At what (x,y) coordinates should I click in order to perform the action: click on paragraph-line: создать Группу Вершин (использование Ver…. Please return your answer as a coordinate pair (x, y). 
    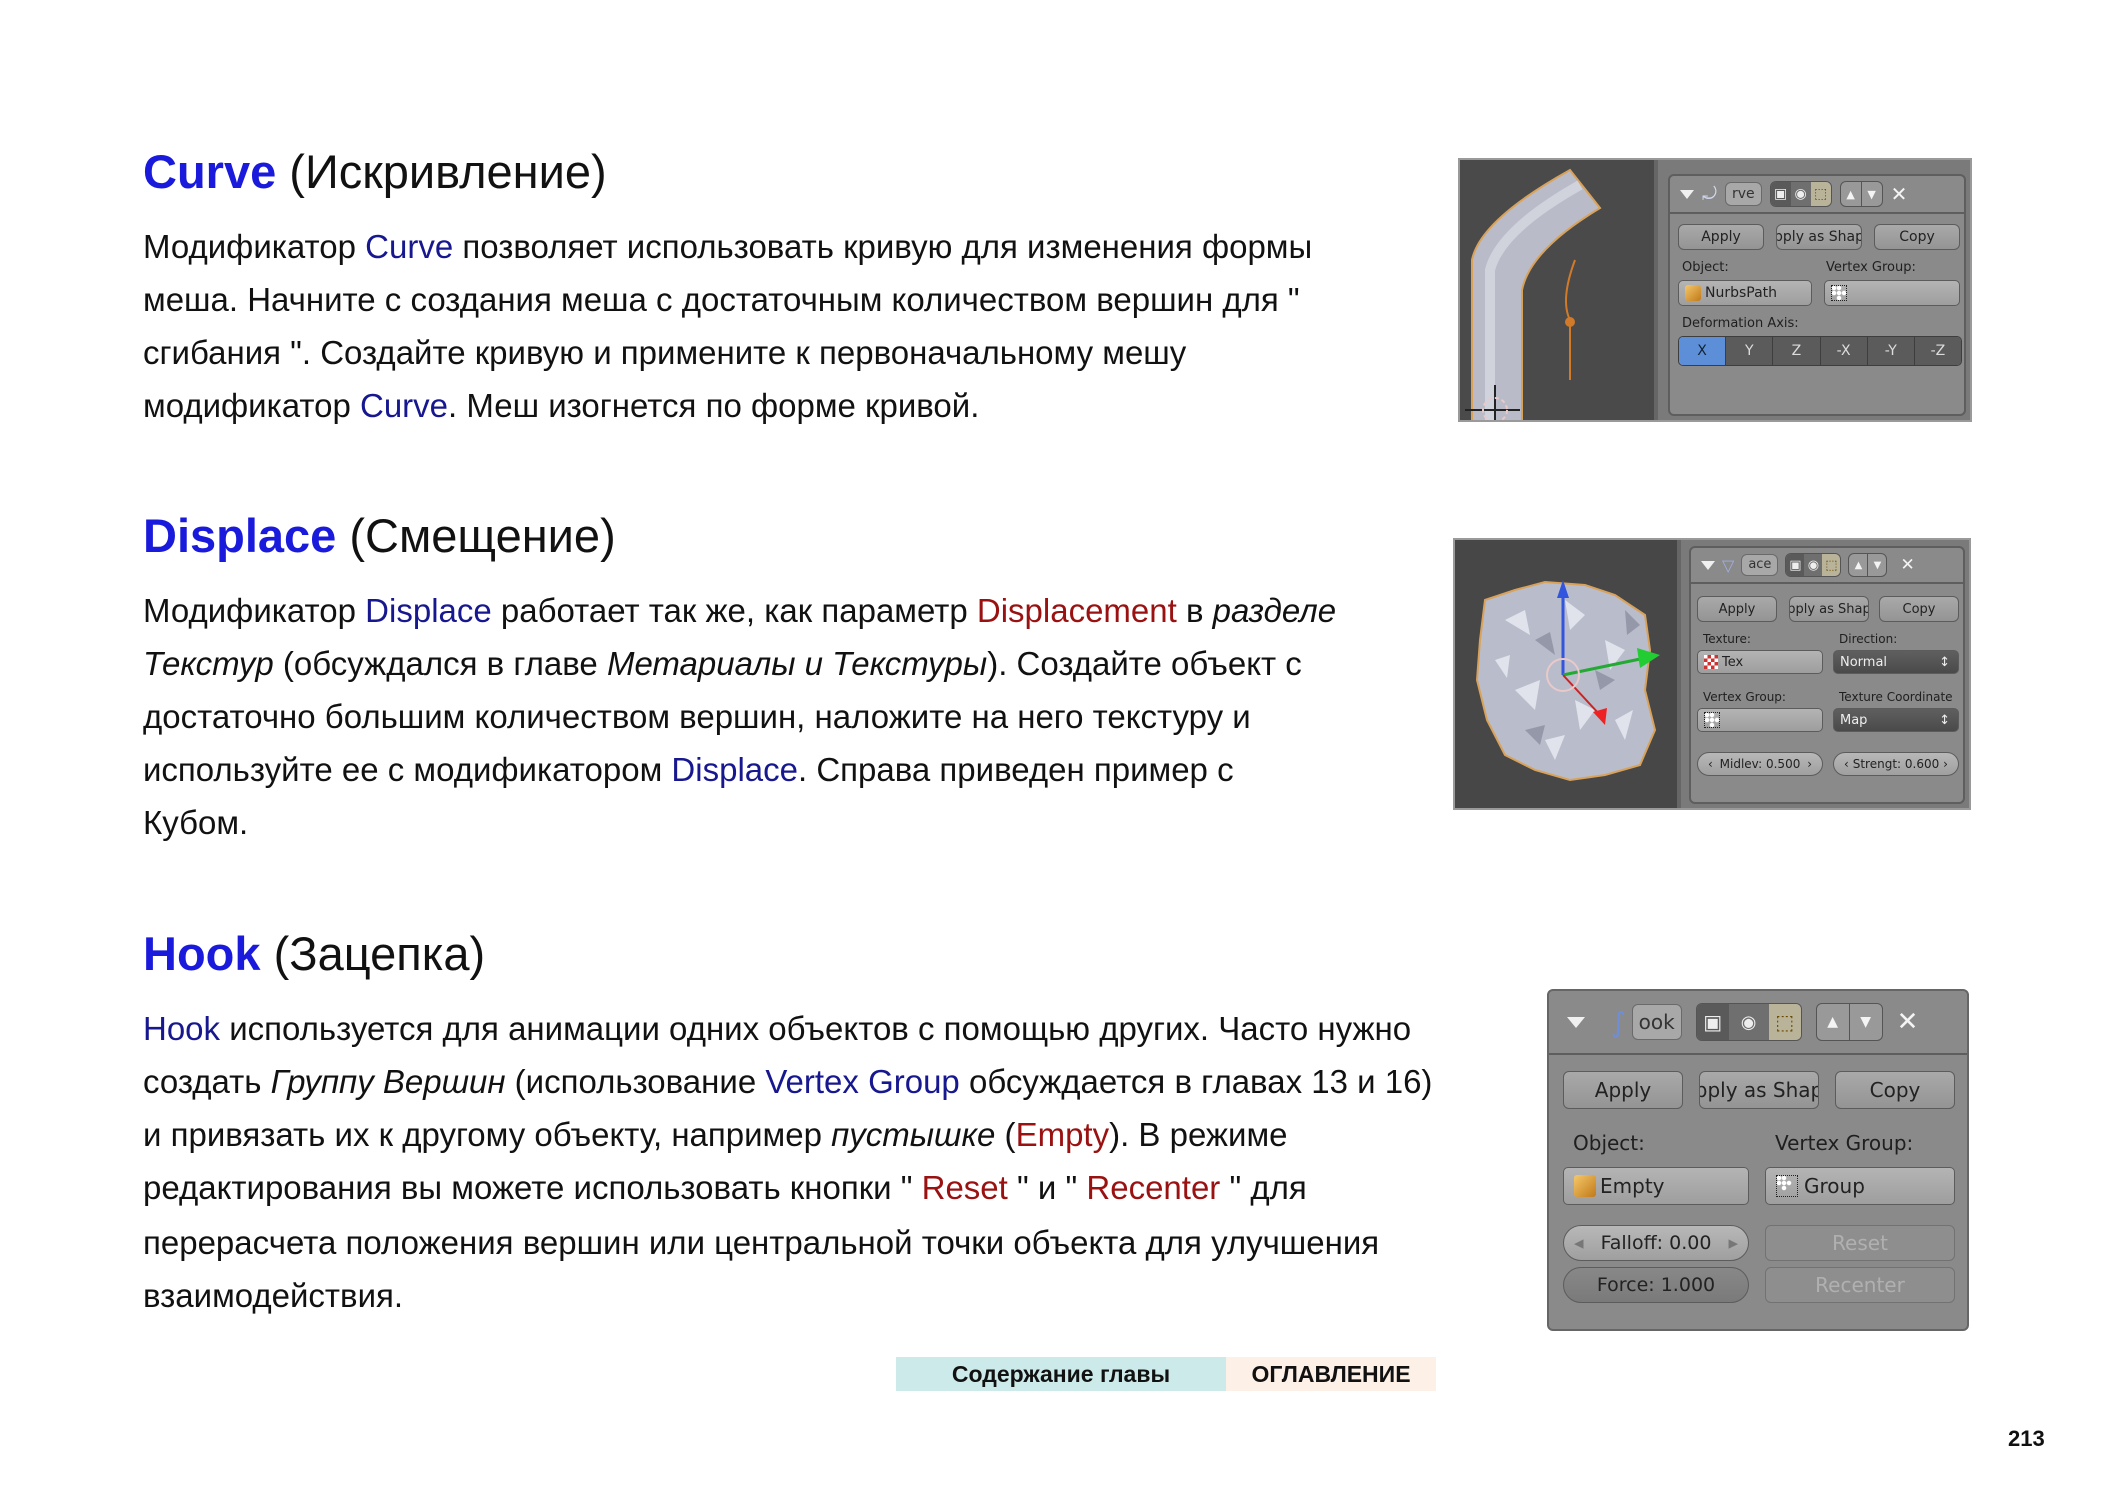
    Looking at the image, I should click on (787, 1081).